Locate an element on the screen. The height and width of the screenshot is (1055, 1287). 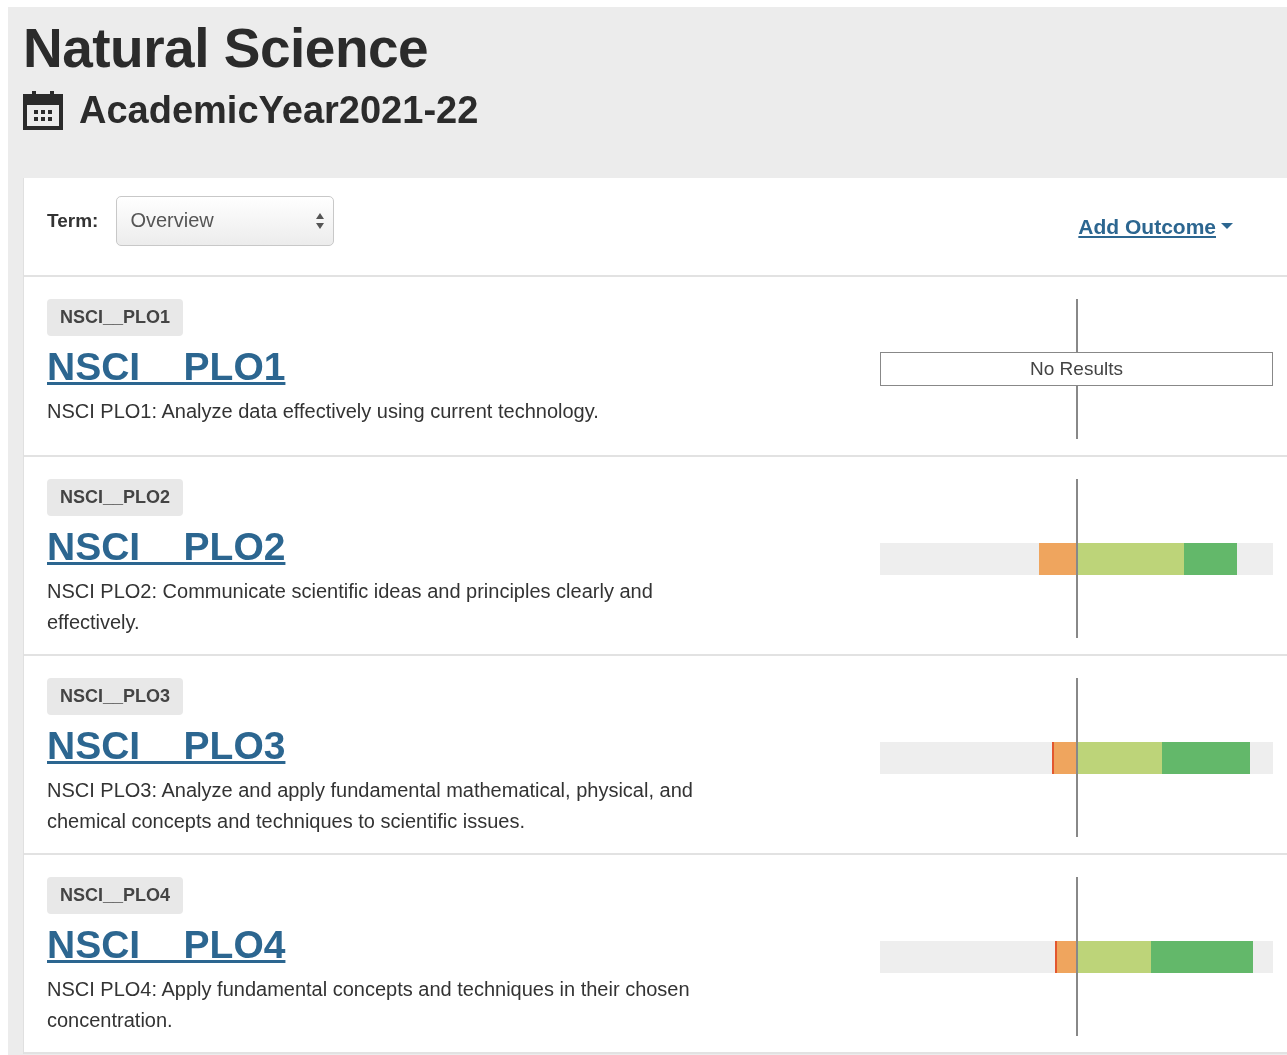
outcome-tag: NSCI__PLO2 is located at coordinates (115, 497).